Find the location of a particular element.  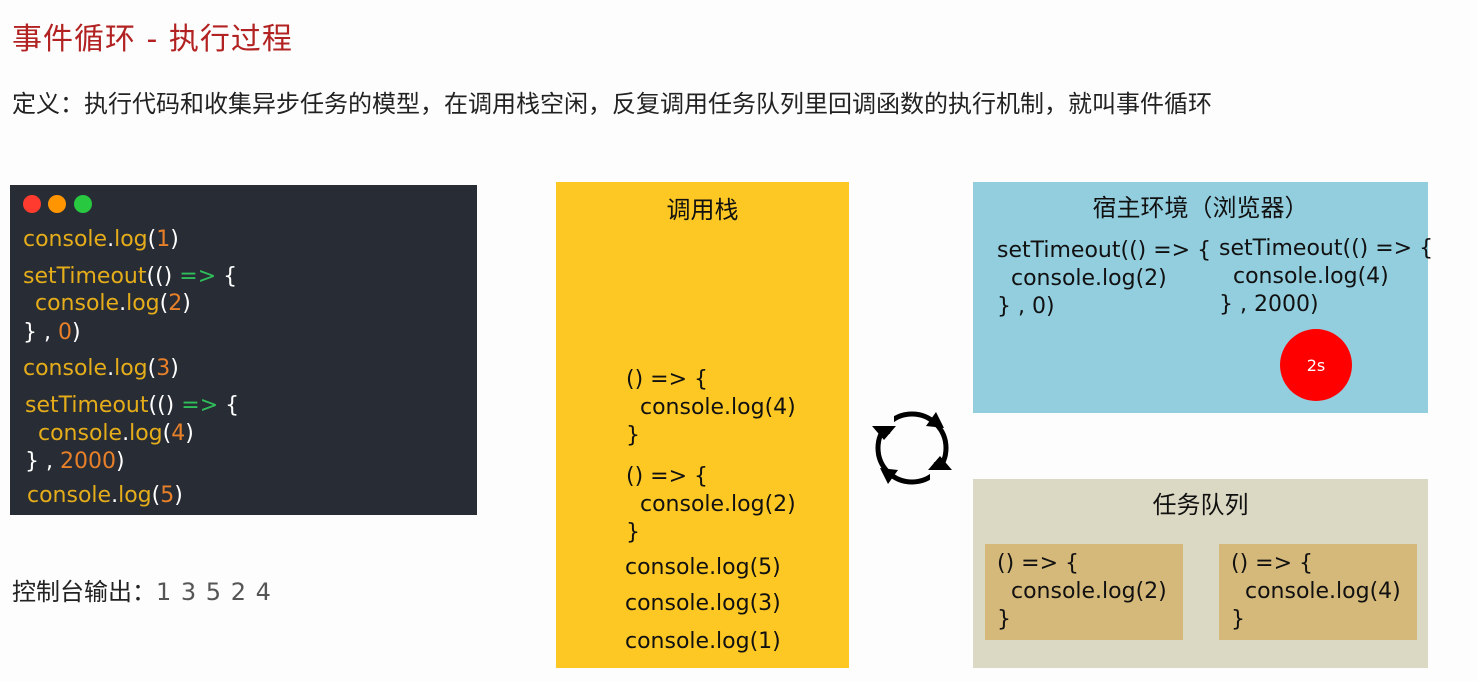

code-token: 4 is located at coordinates (178, 433).